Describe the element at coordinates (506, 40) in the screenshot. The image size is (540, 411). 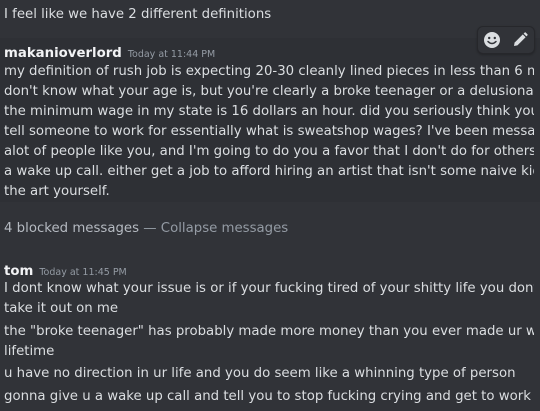
I see `message-toolbar` at that location.